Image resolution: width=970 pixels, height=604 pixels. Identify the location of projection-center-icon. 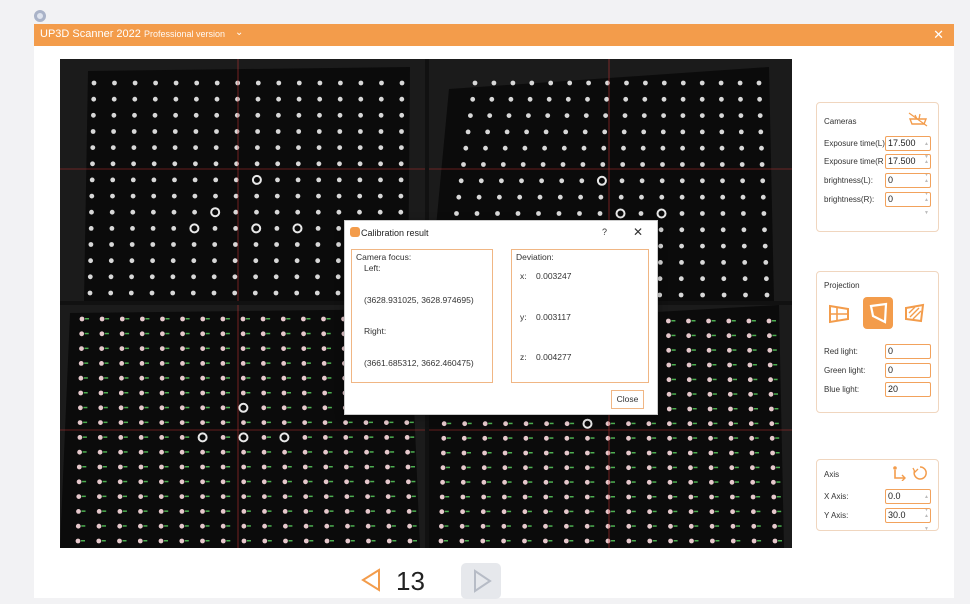
(878, 313).